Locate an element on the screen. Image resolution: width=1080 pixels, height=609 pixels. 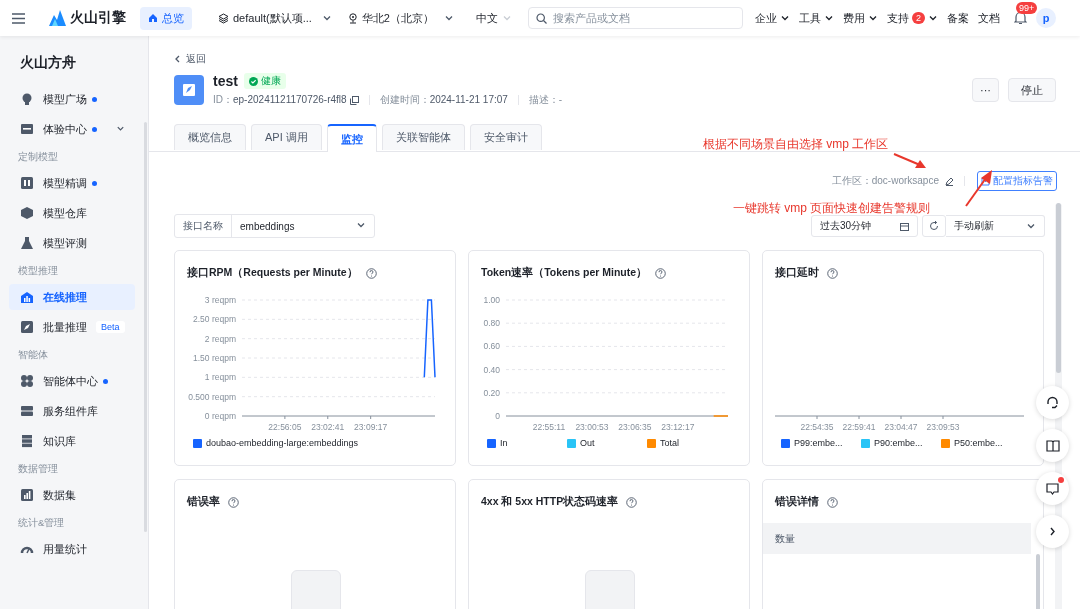
feedback-button is located at coordinates (1052, 488).